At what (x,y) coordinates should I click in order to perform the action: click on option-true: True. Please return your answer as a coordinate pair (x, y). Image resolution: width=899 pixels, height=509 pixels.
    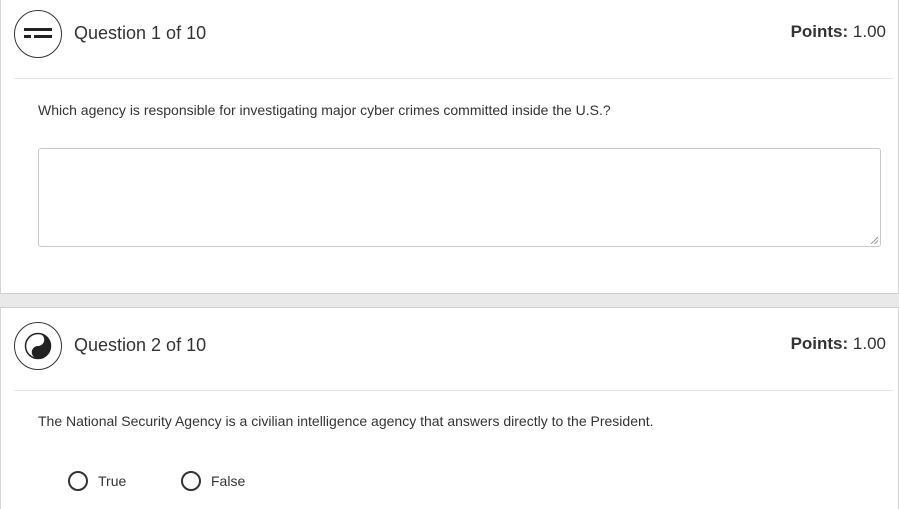
    Looking at the image, I should click on (97, 481).